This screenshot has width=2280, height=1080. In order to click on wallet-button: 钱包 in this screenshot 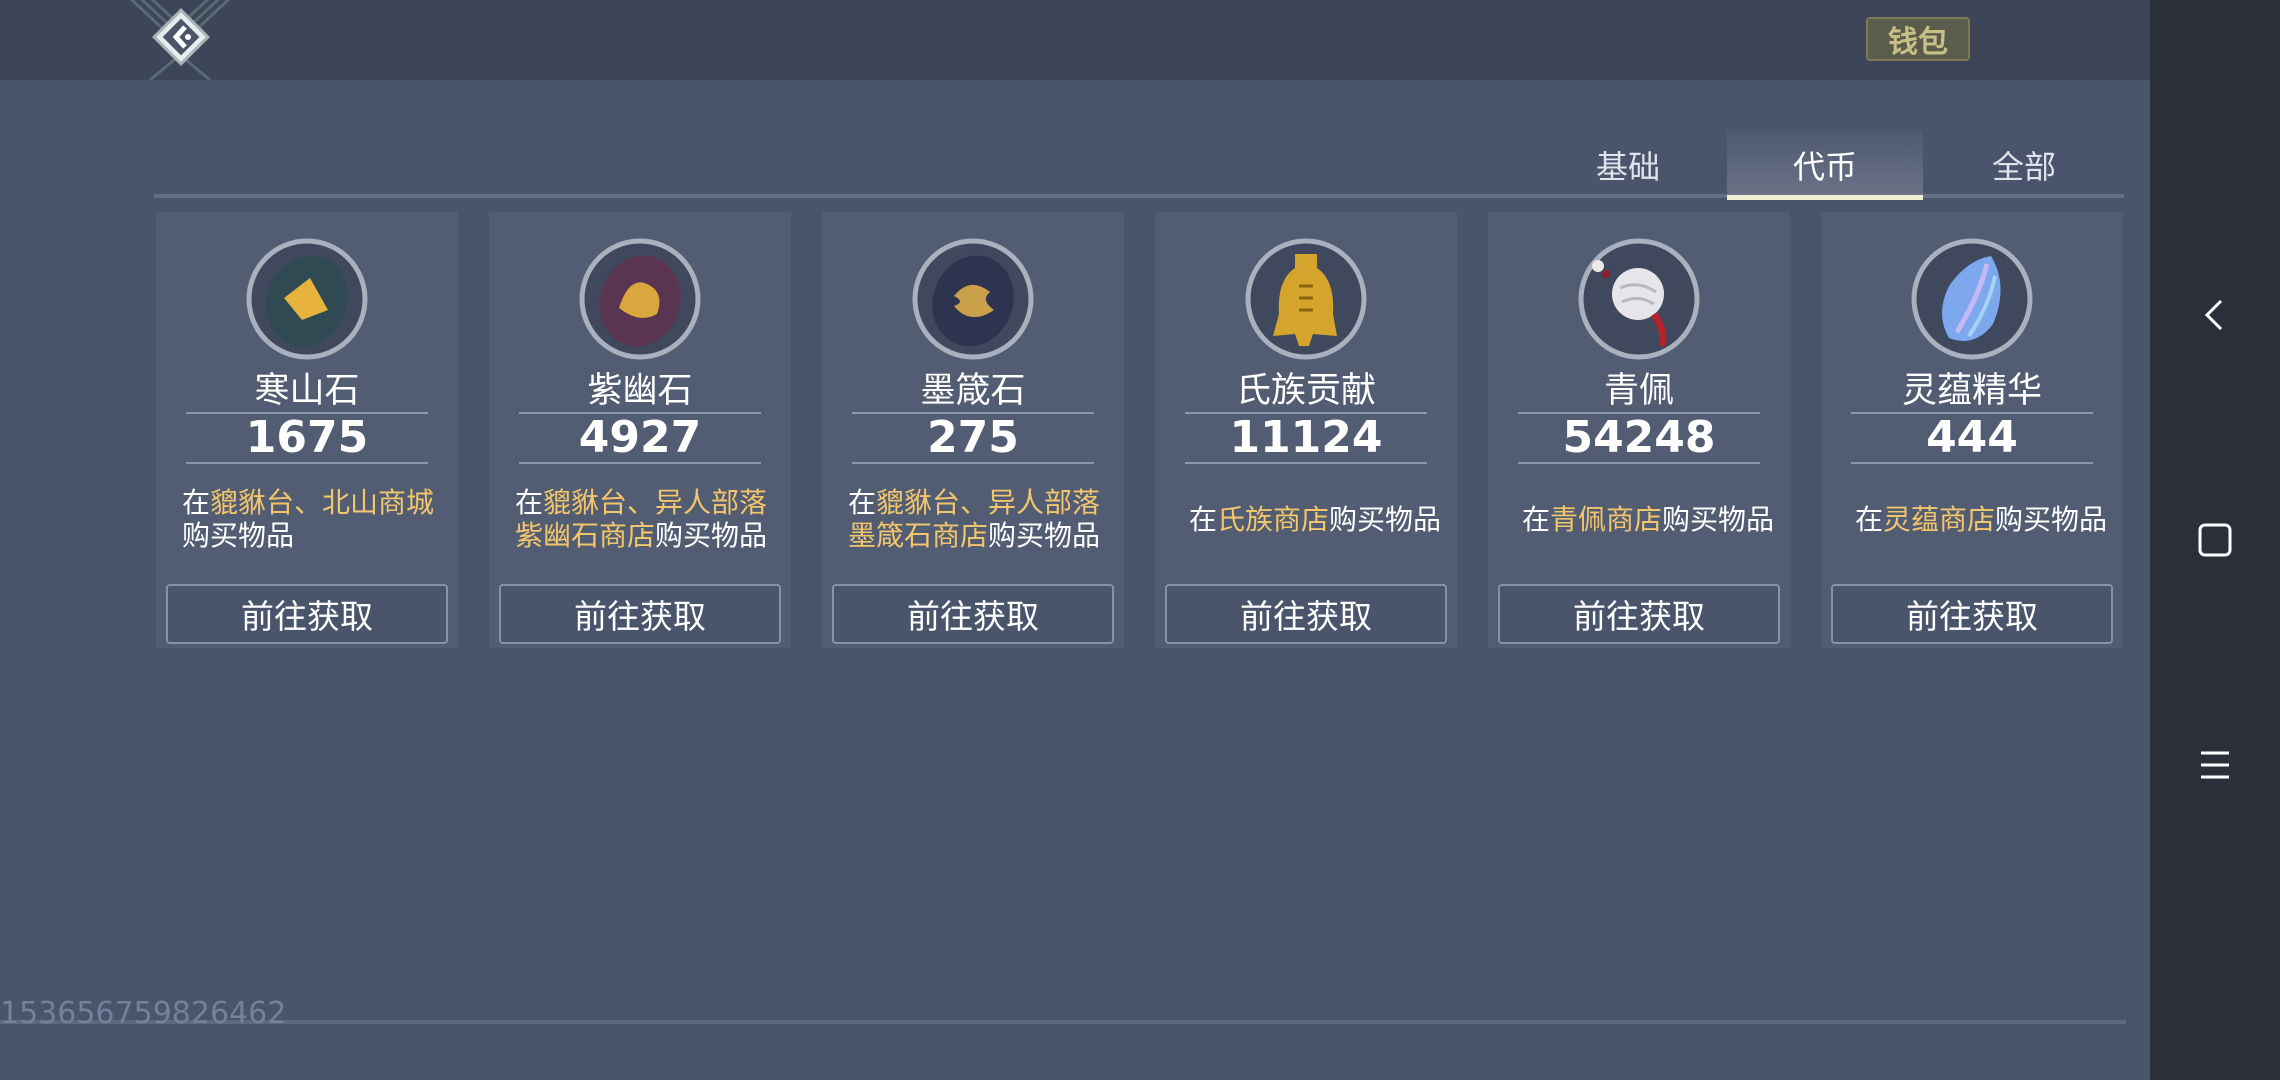, I will do `click(1918, 39)`.